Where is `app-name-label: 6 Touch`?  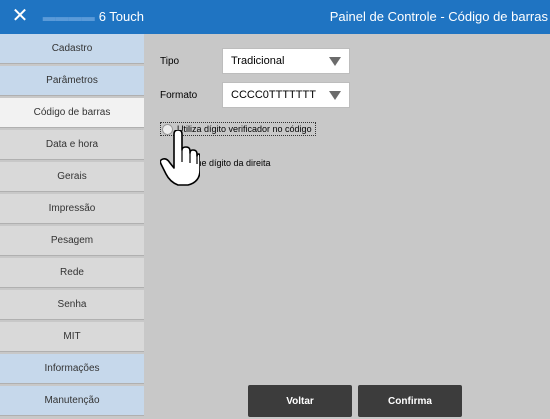
app-name-label: 6 Touch is located at coordinates (121, 16).